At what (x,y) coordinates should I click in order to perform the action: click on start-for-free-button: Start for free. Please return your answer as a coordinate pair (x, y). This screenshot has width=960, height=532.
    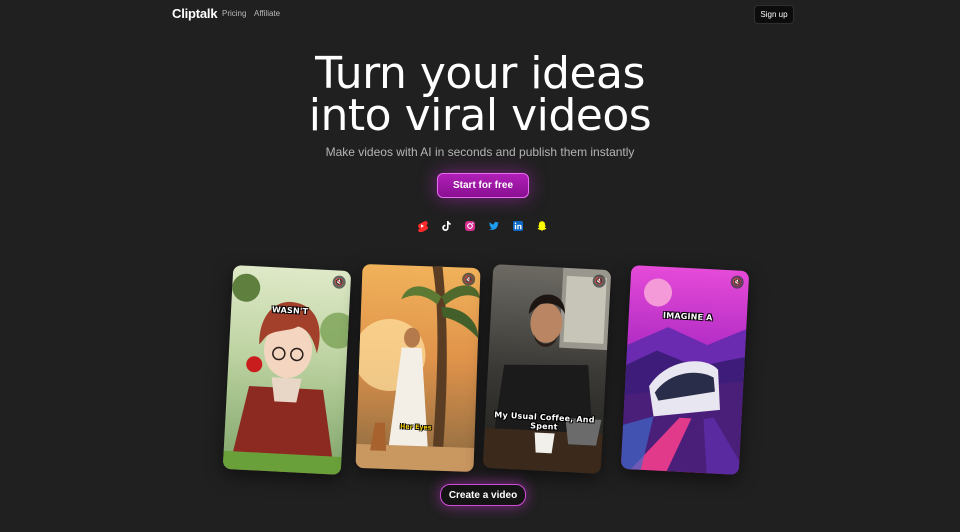
    Looking at the image, I should click on (483, 185).